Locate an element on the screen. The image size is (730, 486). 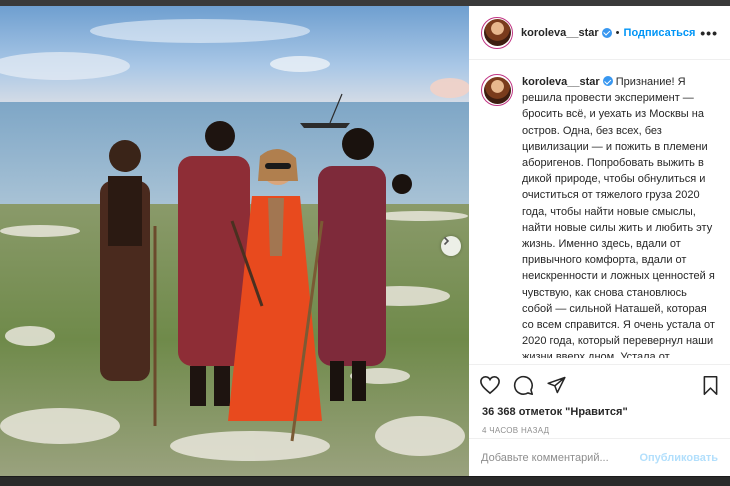
caption-avatar is located at coordinates (497, 90).